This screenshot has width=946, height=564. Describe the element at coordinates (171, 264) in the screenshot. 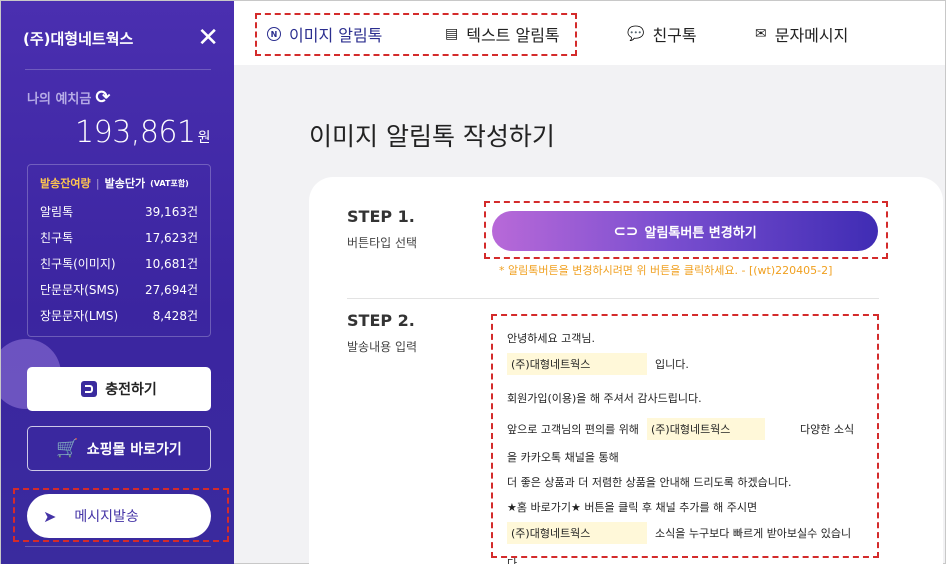

I see `stat-value: 10,681건` at that location.